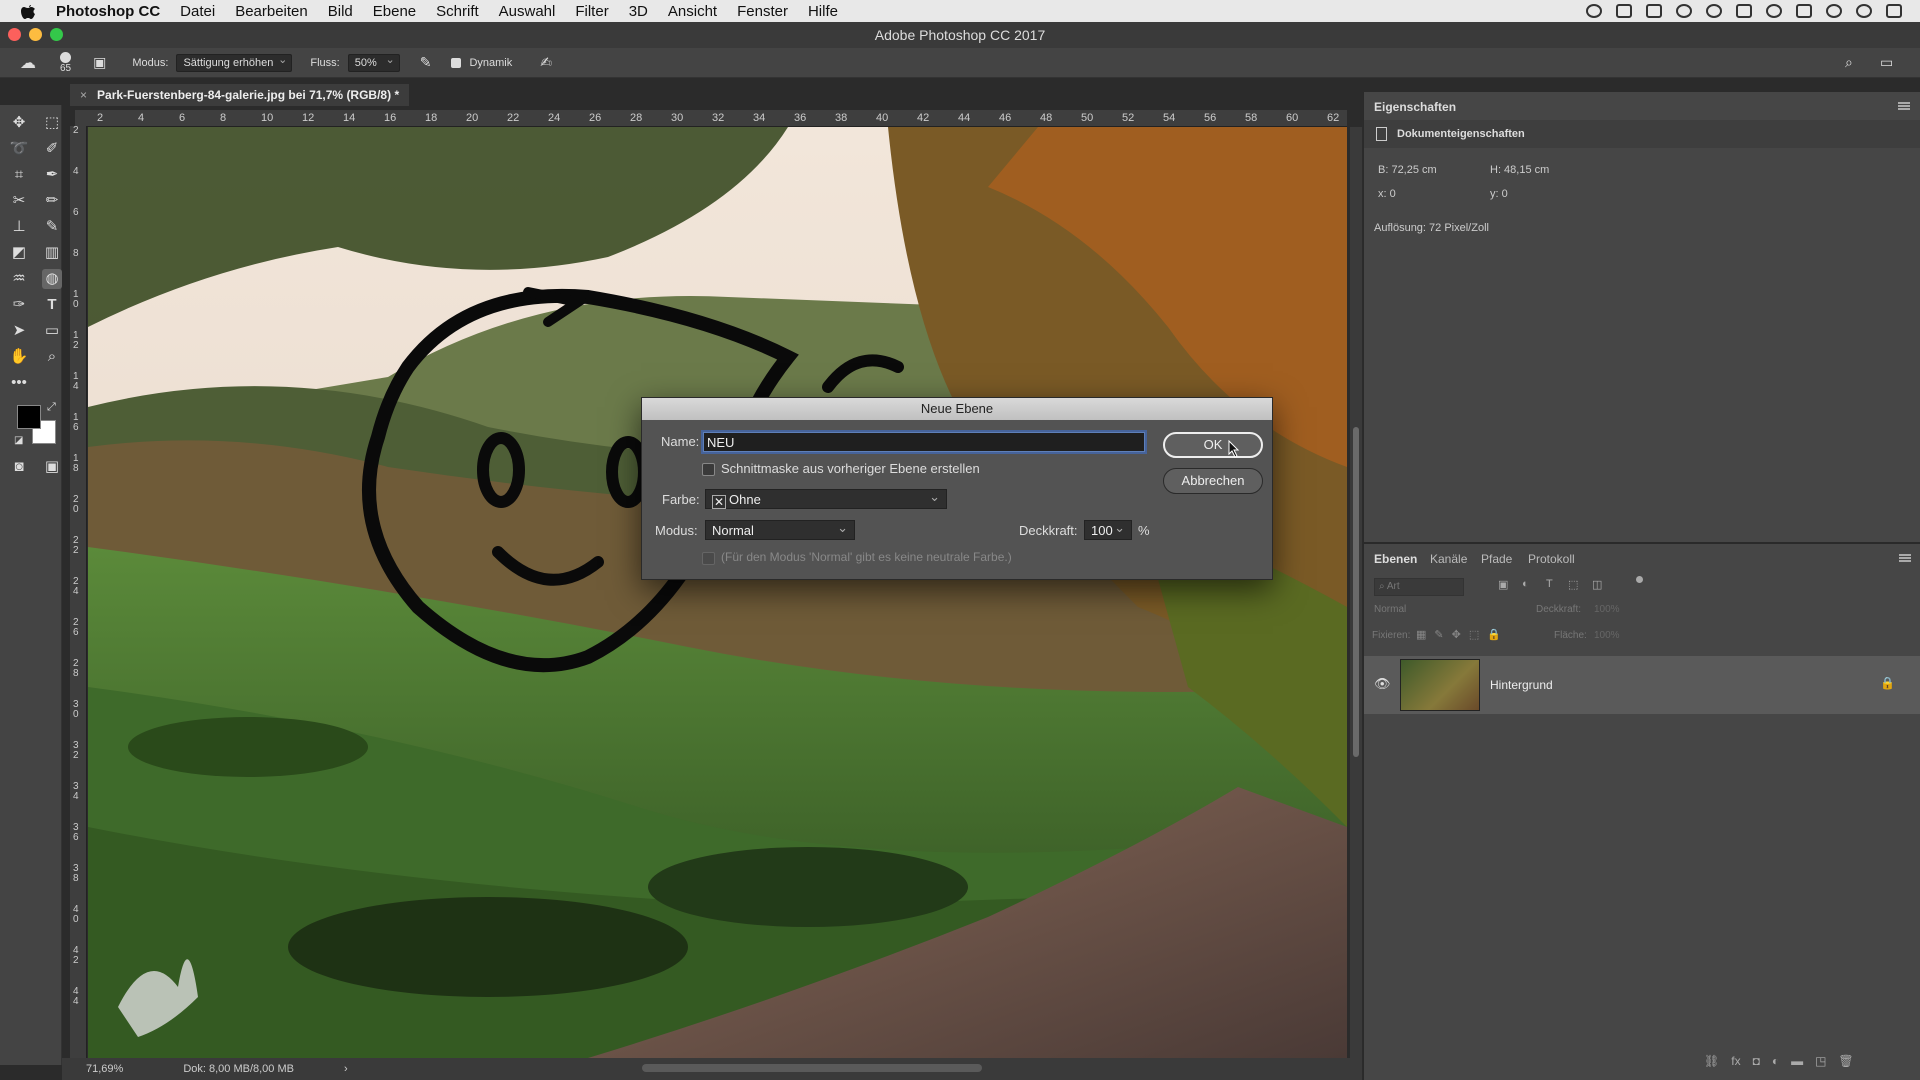 The image size is (1920, 1080). I want to click on link-layers-icon: ⛓, so click(1711, 1061).